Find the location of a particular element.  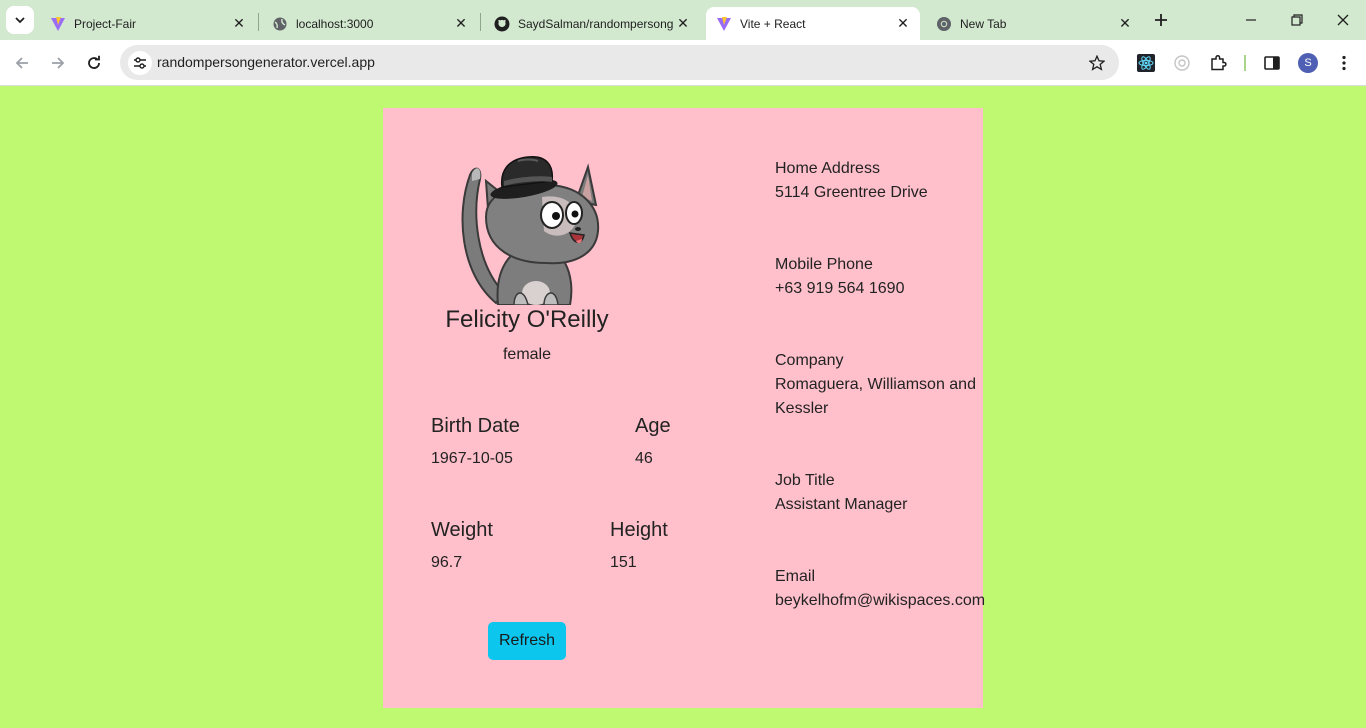

minimize-button is located at coordinates (1251, 20).